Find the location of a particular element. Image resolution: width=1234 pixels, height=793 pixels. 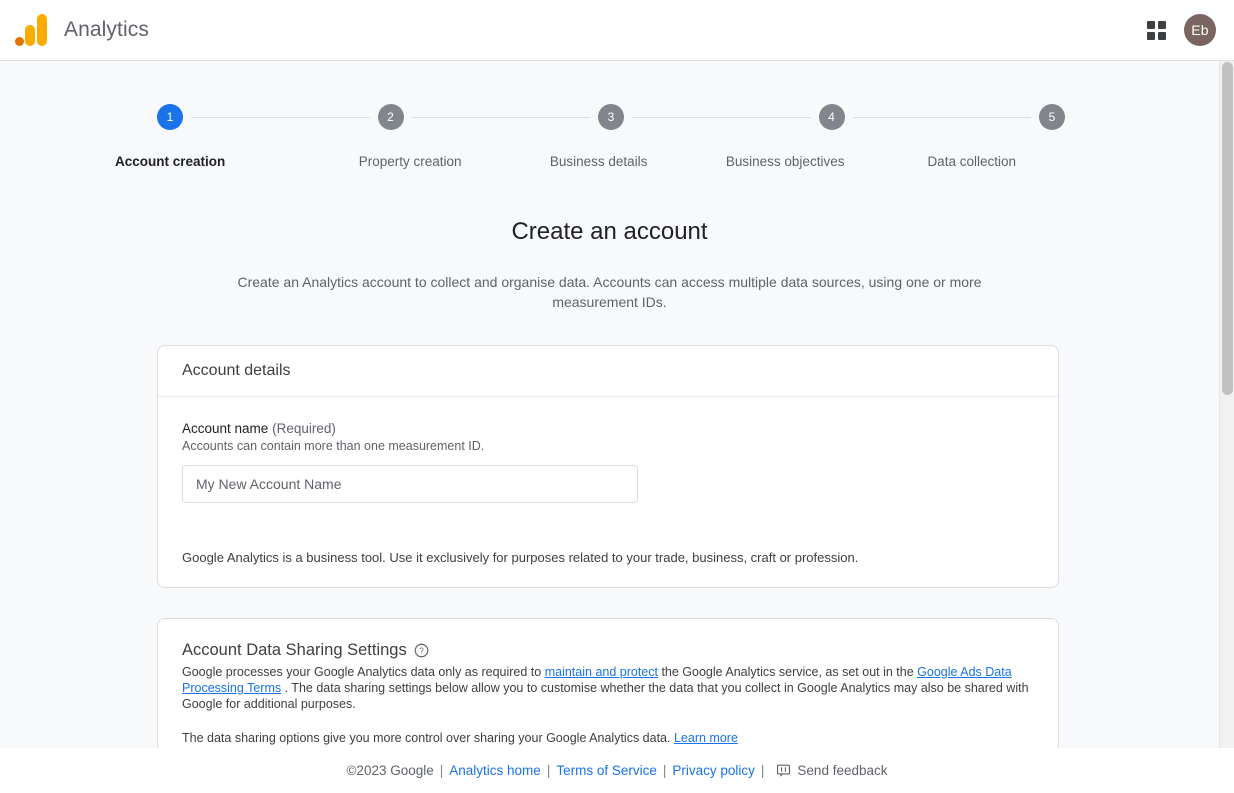

page-scrollbar is located at coordinates (1226, 404).